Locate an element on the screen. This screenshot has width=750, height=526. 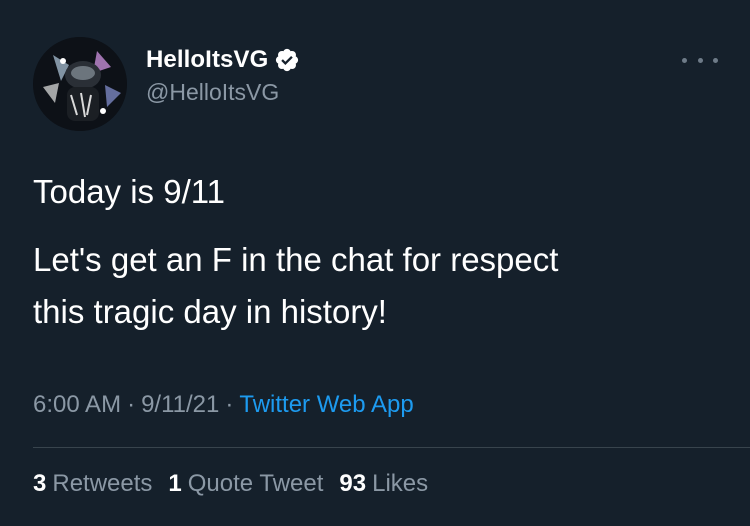
tweet-source-link: Twitter Web App is located at coordinates (326, 404).